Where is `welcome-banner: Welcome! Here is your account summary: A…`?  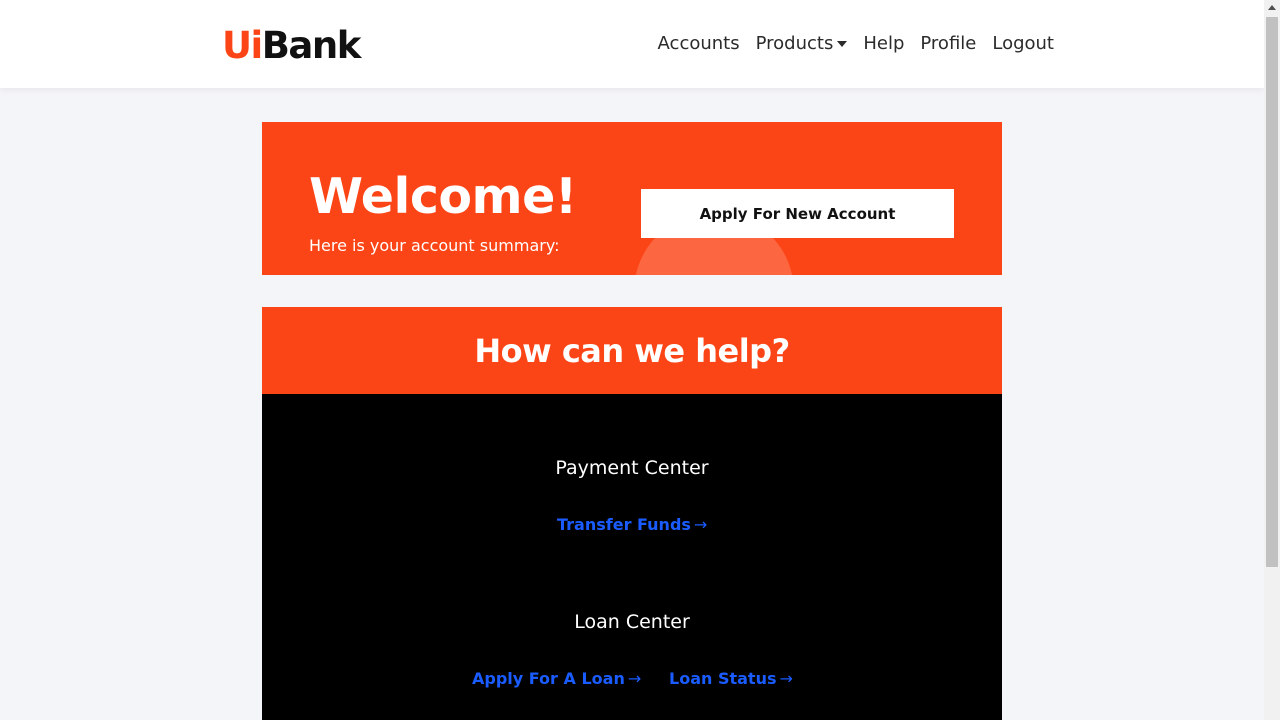
welcome-banner: Welcome! Here is your account summary: A… is located at coordinates (632, 198).